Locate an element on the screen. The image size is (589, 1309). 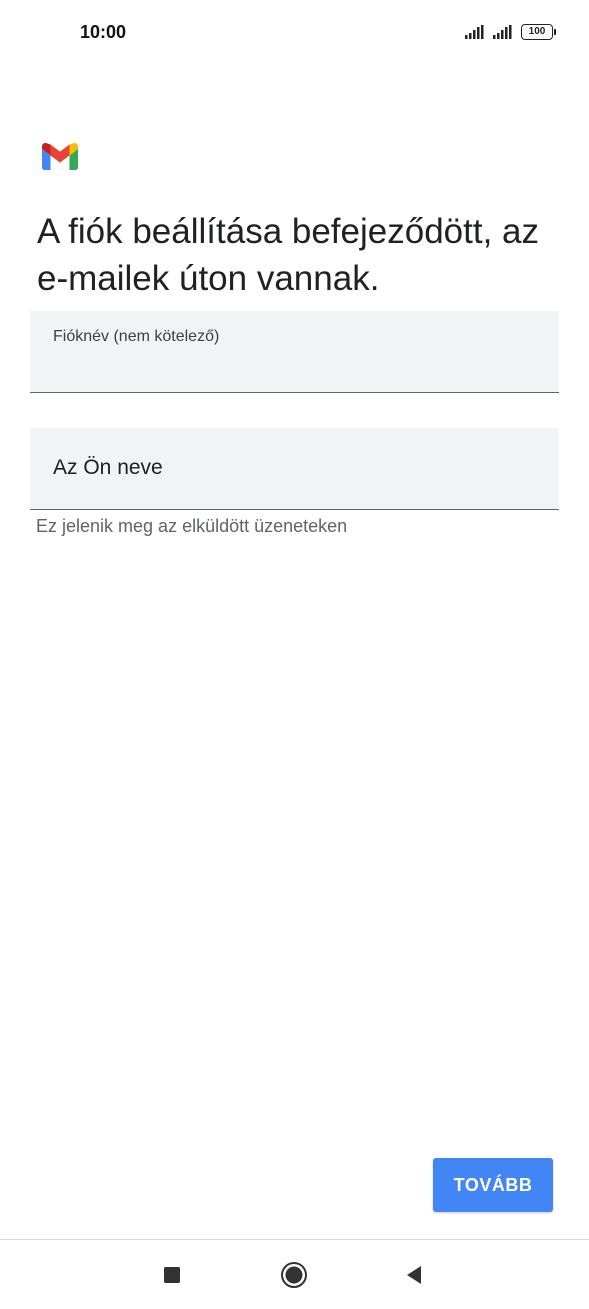
recents-button is located at coordinates (172, 1274).